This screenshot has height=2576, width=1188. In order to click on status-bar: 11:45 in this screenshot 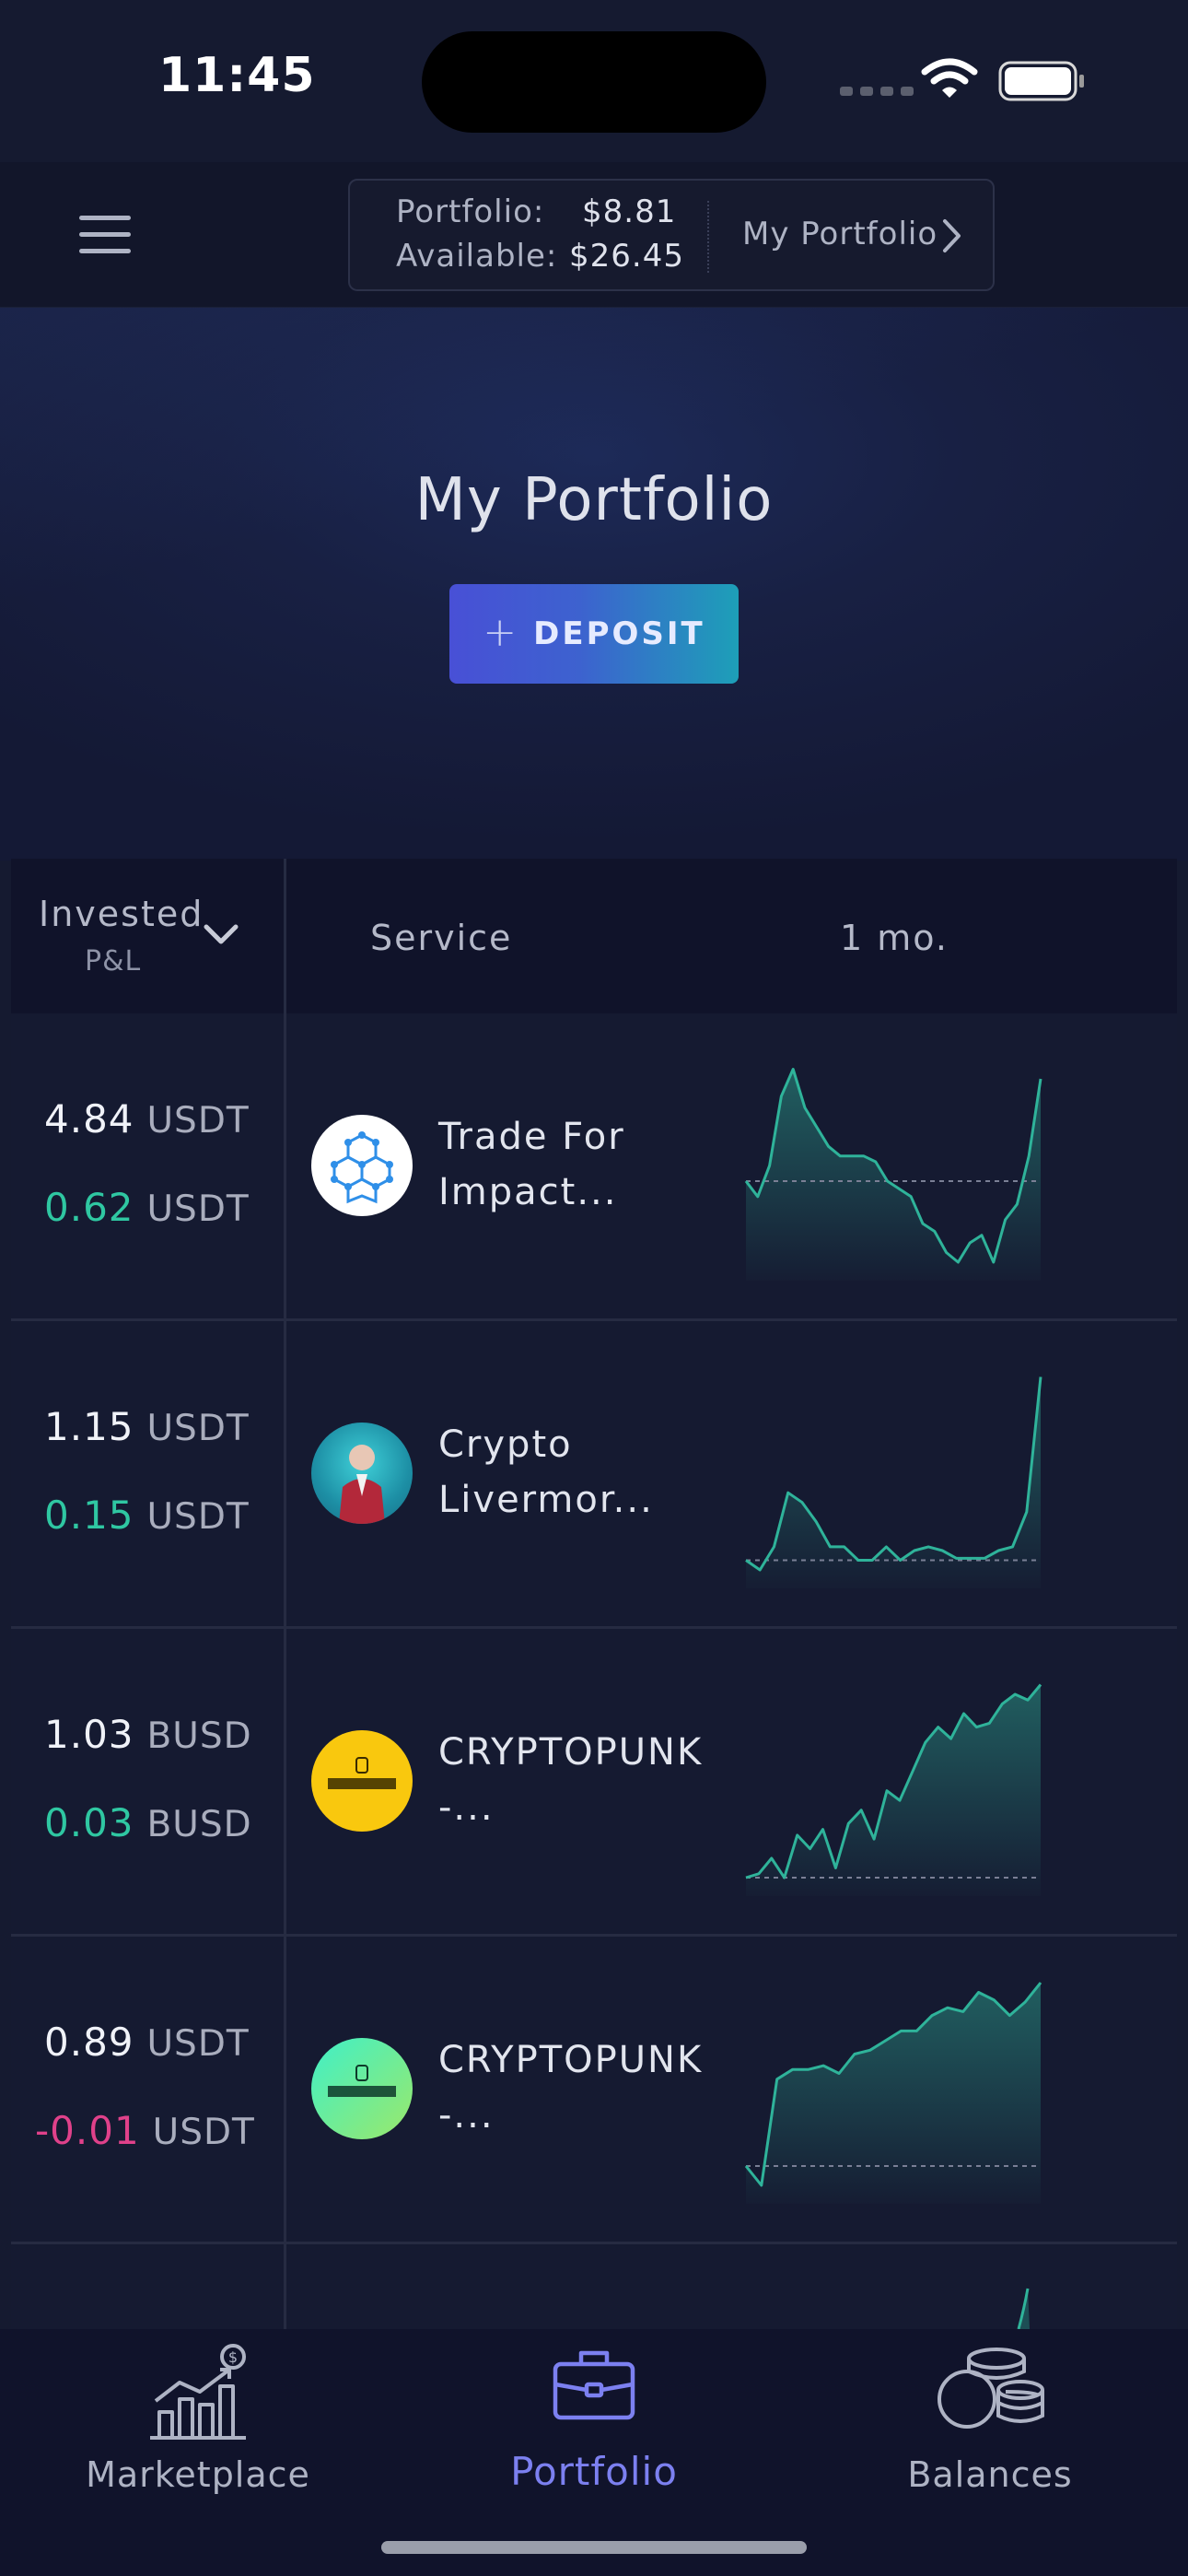, I will do `click(594, 81)`.